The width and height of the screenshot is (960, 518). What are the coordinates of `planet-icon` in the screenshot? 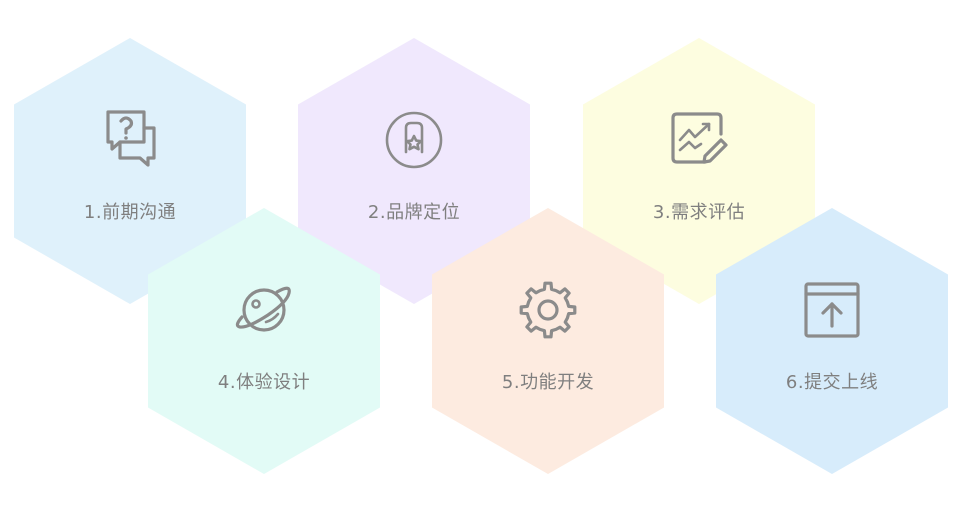 It's located at (264, 310).